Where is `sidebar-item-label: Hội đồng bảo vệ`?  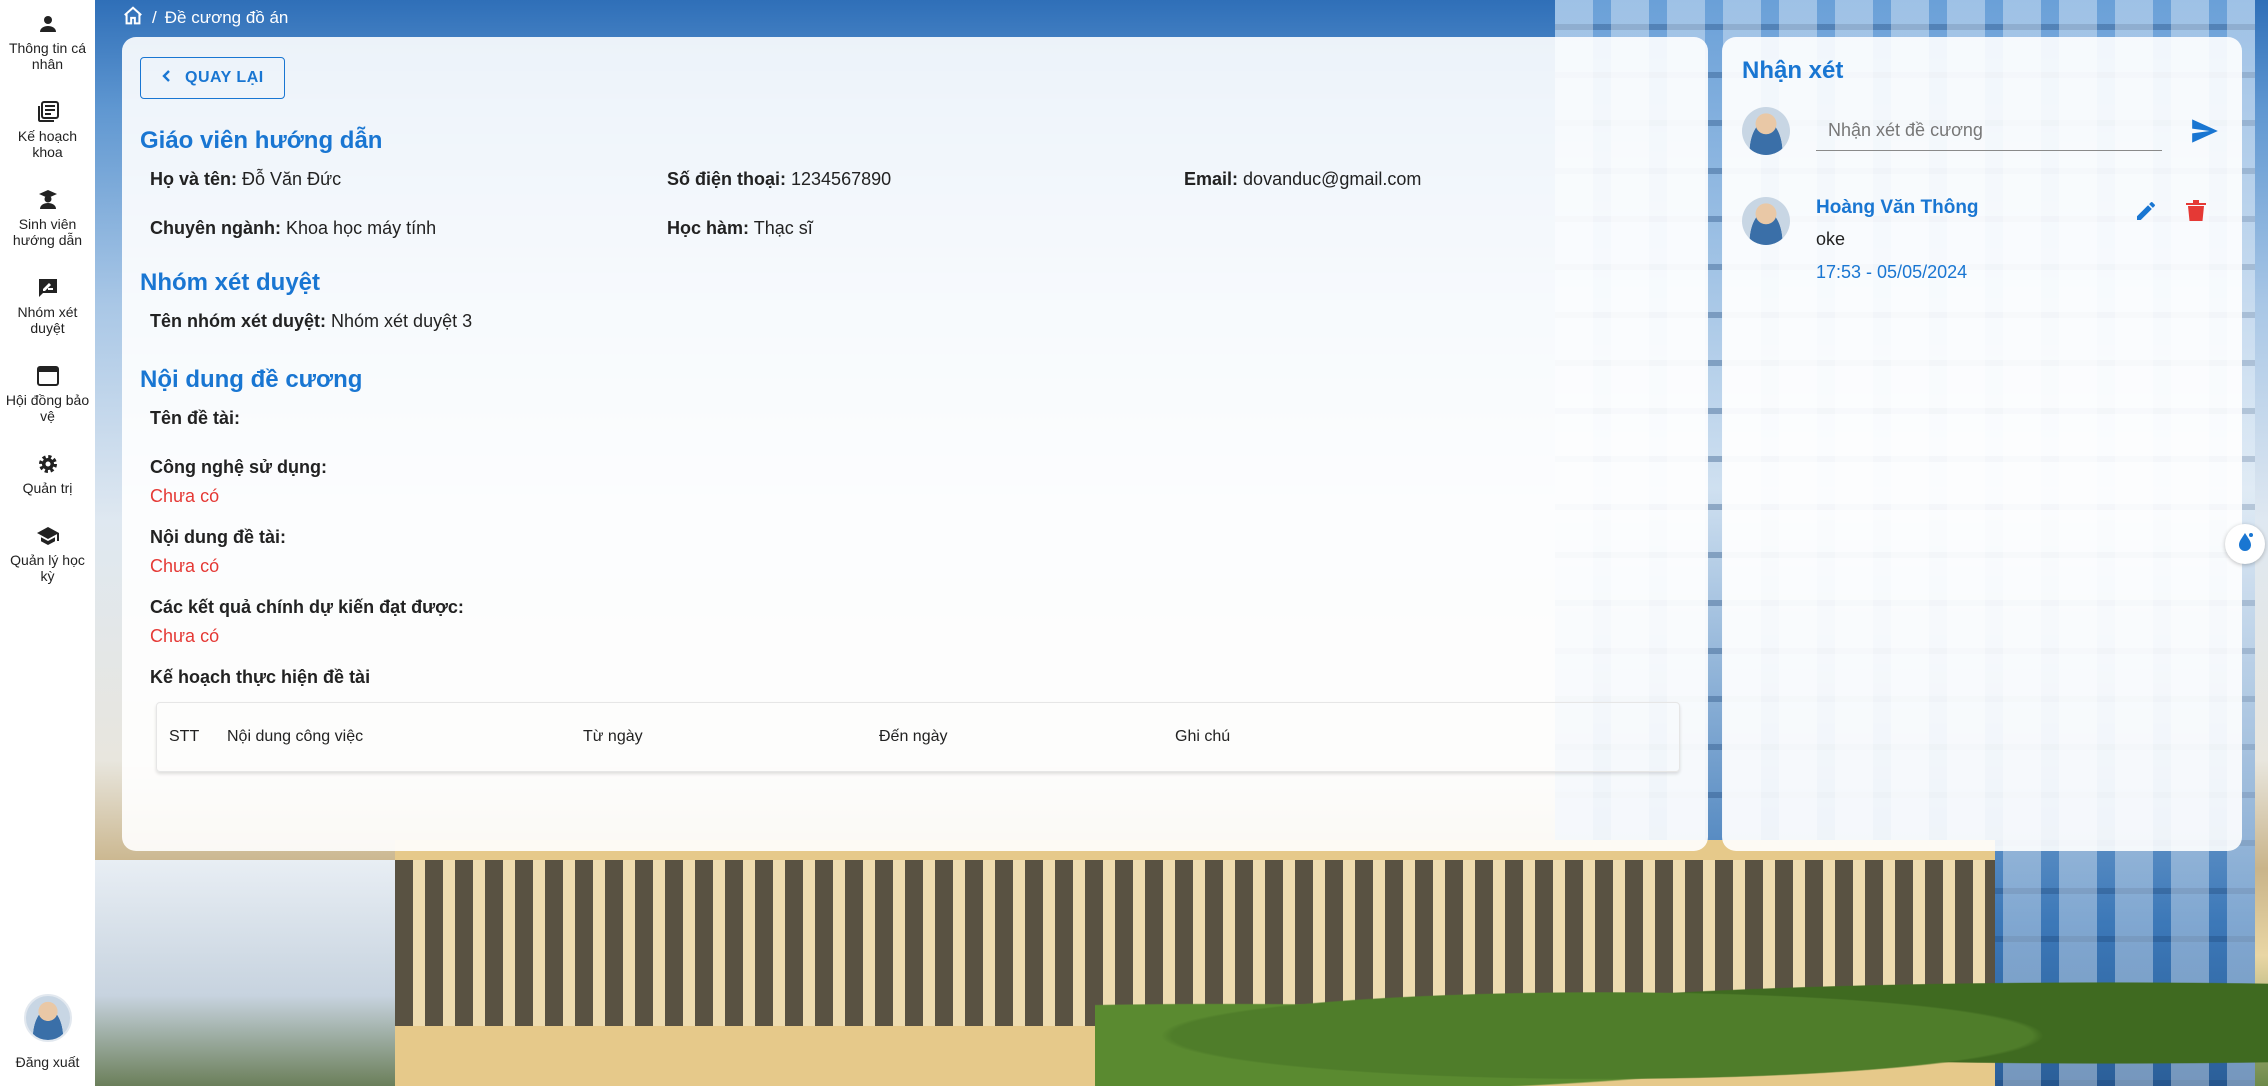
sidebar-item-label: Hội đồng bảo vệ is located at coordinates (47, 408).